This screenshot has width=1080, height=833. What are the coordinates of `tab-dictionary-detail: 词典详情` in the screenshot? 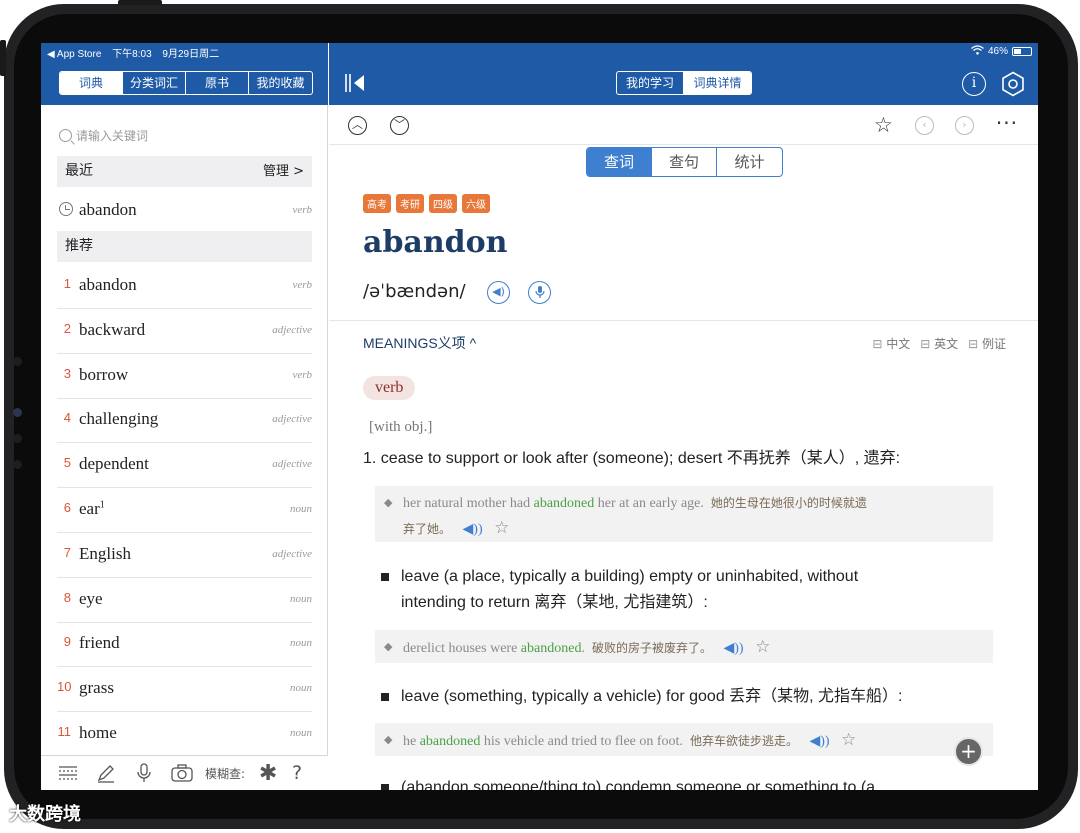 It's located at (717, 83).